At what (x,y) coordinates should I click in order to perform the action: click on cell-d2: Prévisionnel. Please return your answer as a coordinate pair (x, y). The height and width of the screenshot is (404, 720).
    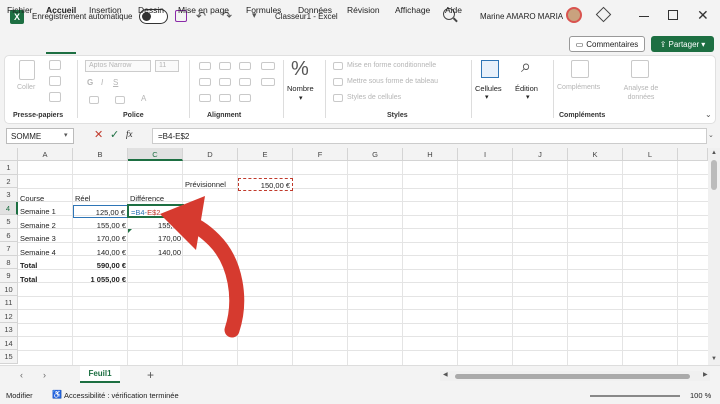
    Looking at the image, I should click on (211, 185).